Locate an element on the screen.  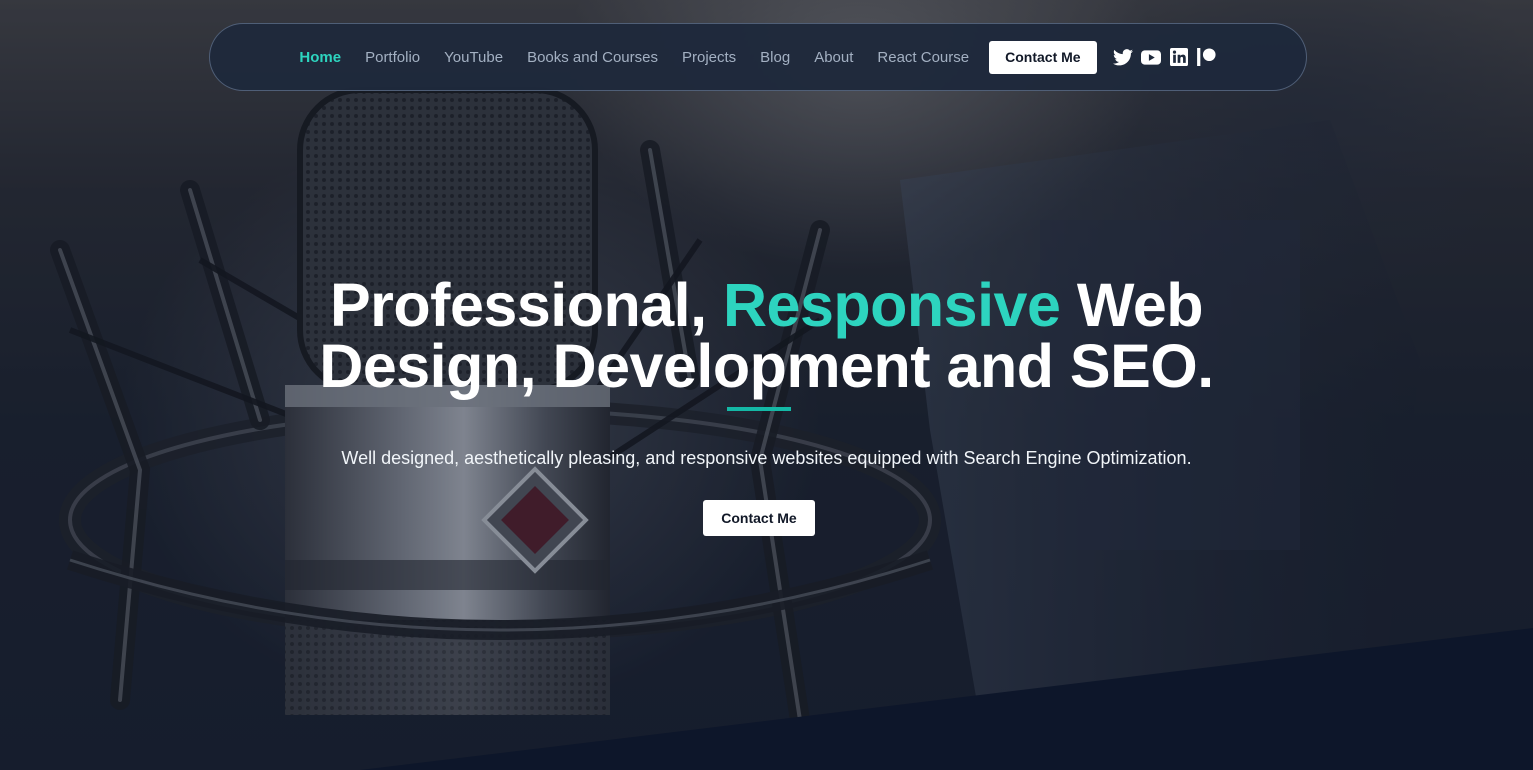
twitter-icon is located at coordinates (1122, 57).